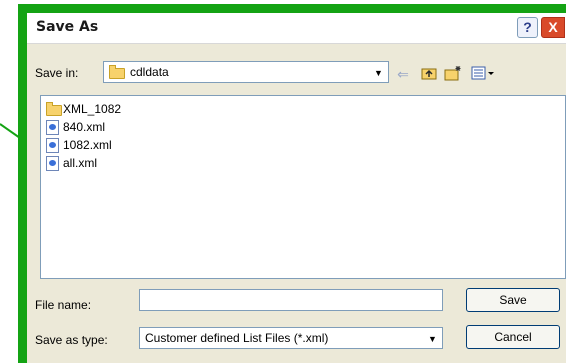 The image size is (566, 363). I want to click on back-arrow-icon: ⇐, so click(403, 74).